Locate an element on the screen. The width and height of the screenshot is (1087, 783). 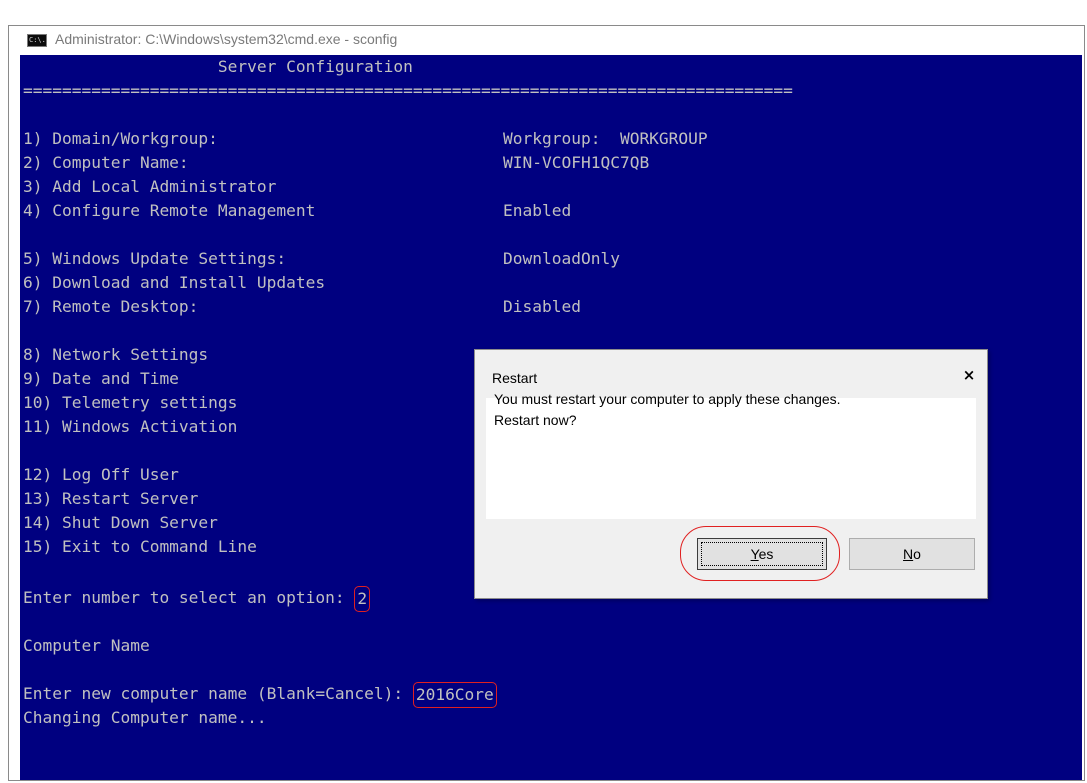
menu-value-computer-name: WIN-VCOFH1QC7QB is located at coordinates (576, 162).